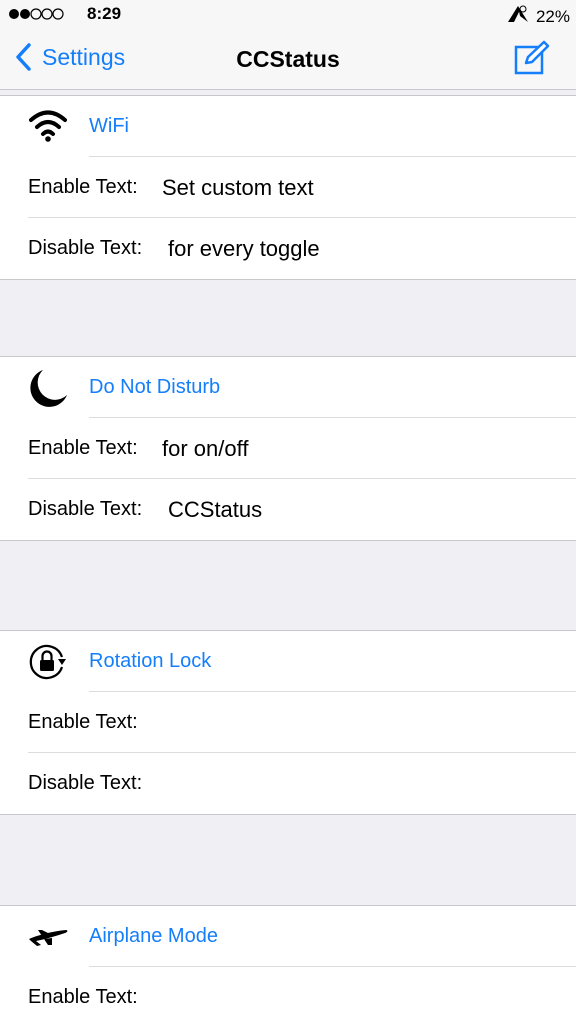 This screenshot has width=576, height=1028. Describe the element at coordinates (153, 936) in the screenshot. I see `toggle-title: Airplane Mode` at that location.